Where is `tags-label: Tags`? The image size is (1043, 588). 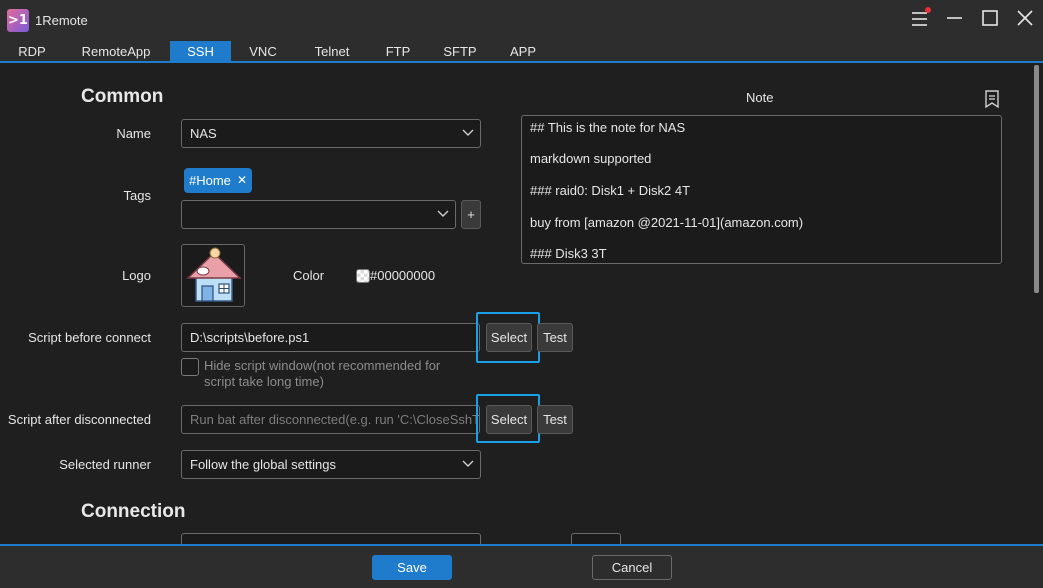 tags-label: Tags is located at coordinates (137, 195).